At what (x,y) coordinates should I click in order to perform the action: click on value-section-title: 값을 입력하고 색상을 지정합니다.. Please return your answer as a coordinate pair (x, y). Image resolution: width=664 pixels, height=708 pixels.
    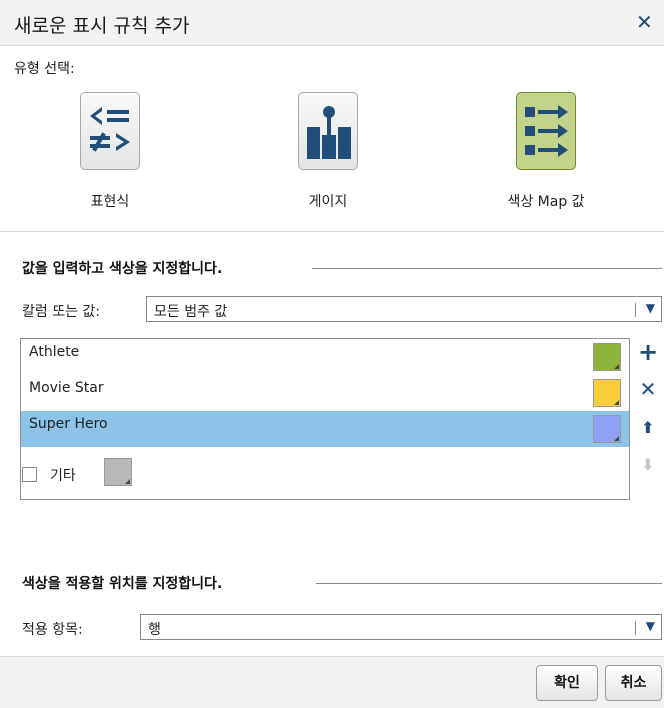
    Looking at the image, I should click on (122, 269).